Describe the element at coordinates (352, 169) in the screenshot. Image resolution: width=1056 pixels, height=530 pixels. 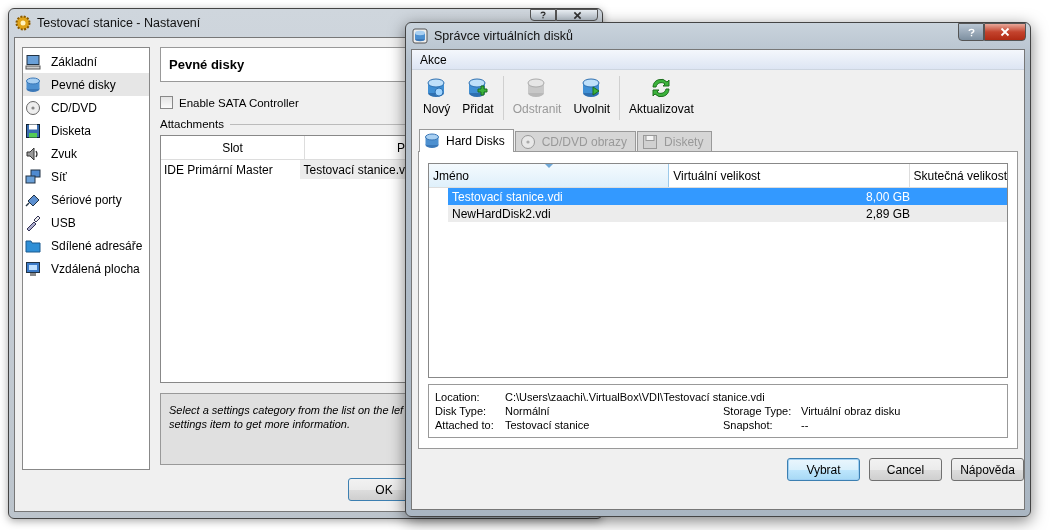
I see `table-cell: Testovací stanice.v` at that location.